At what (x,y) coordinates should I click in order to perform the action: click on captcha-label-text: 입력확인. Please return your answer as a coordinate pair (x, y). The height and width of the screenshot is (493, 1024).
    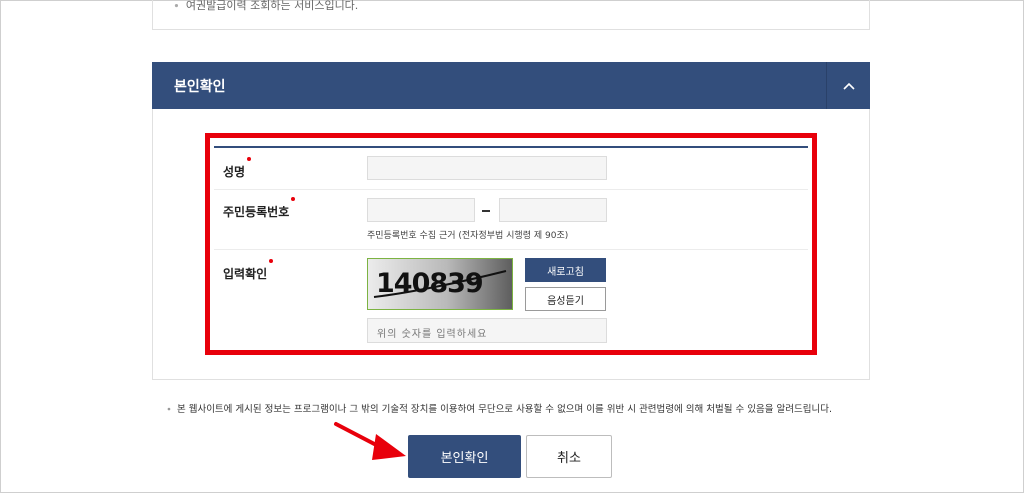
    Looking at the image, I should click on (245, 274).